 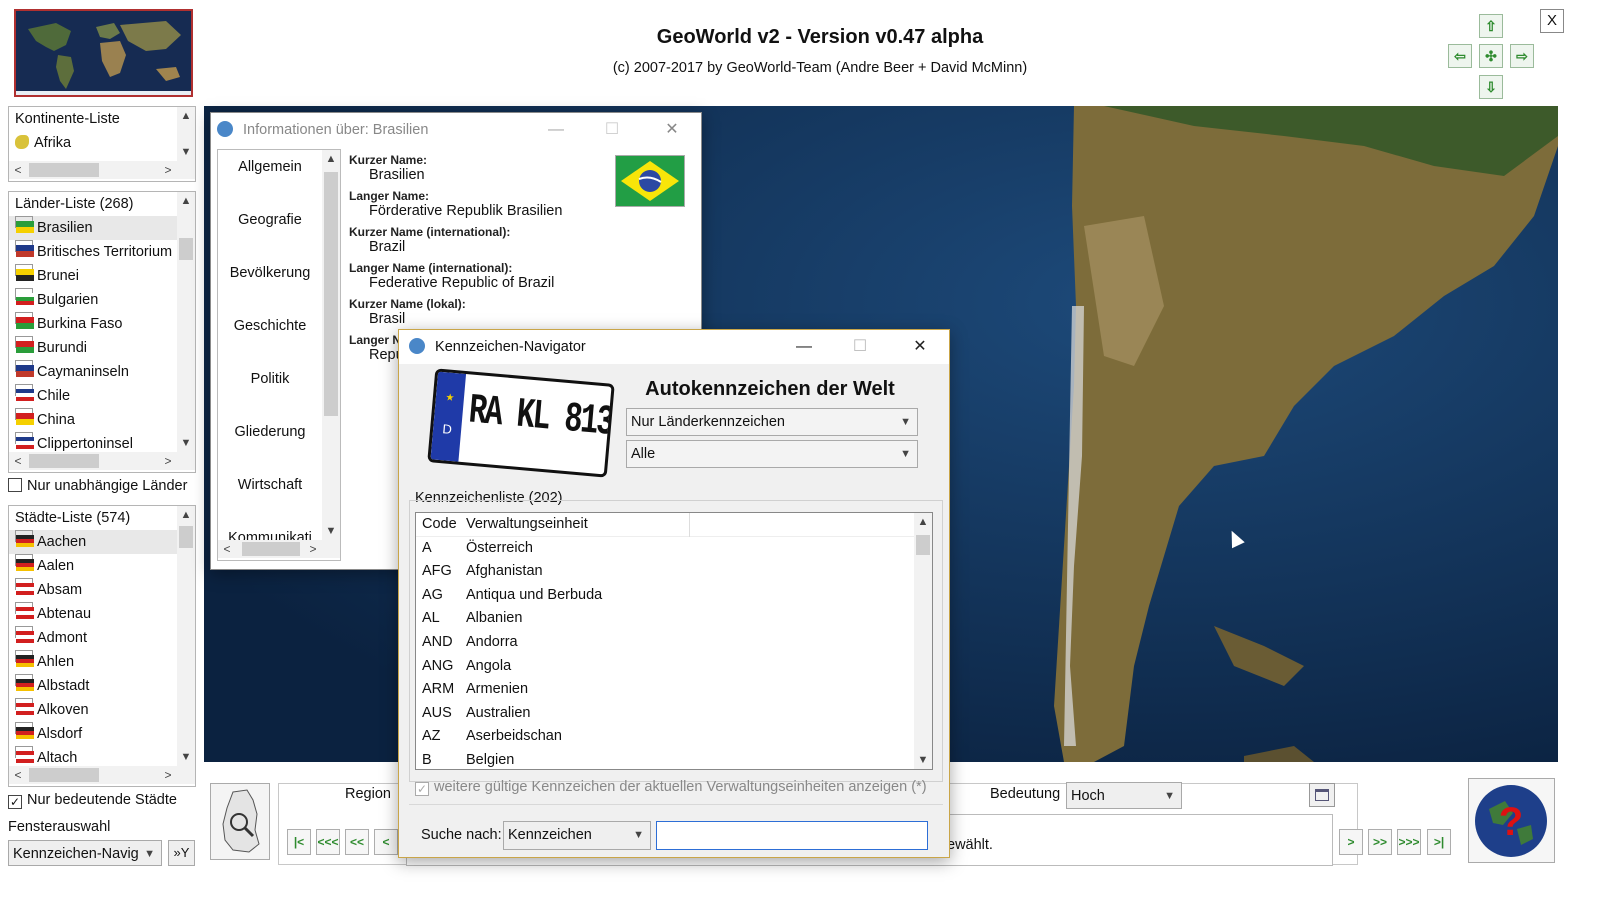 I want to click on tab-vscroll: ▲ ▼, so click(x=331, y=345).